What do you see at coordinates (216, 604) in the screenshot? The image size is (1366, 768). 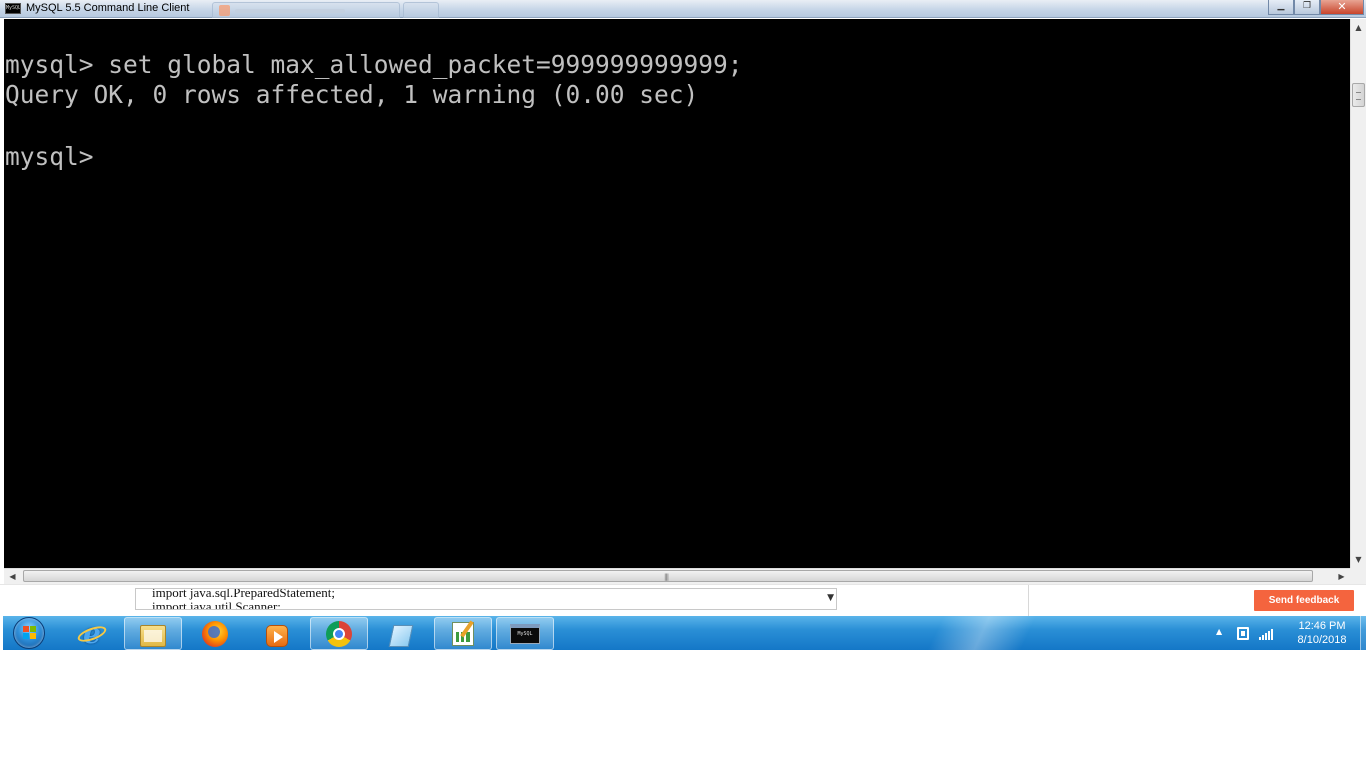 I see `code-line: import java.util.Scanner;` at bounding box center [216, 604].